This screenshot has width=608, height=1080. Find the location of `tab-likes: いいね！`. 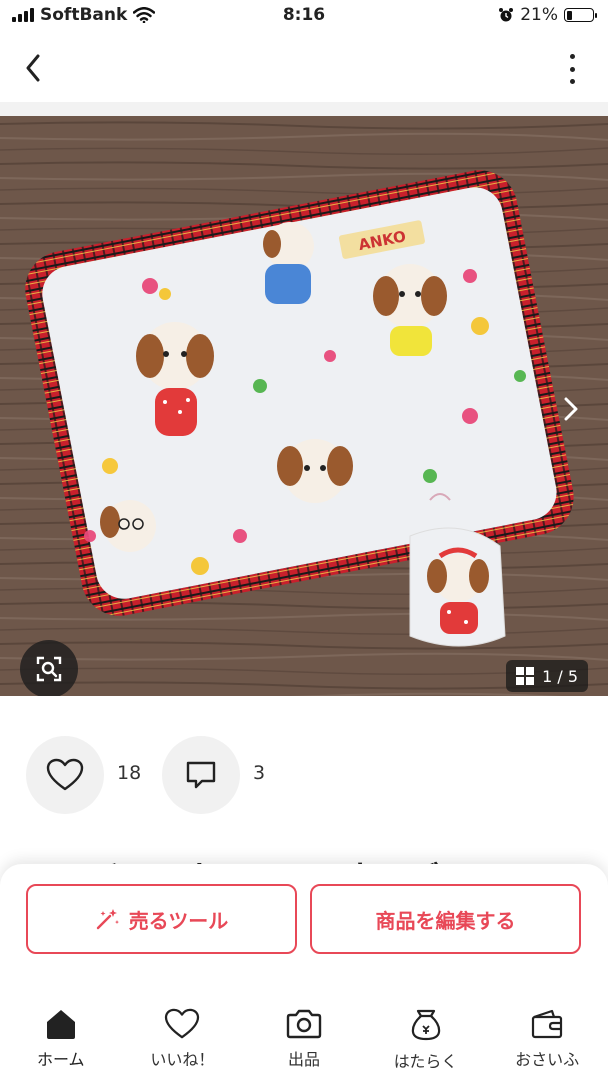

tab-likes: いいね！ is located at coordinates (183, 1032).